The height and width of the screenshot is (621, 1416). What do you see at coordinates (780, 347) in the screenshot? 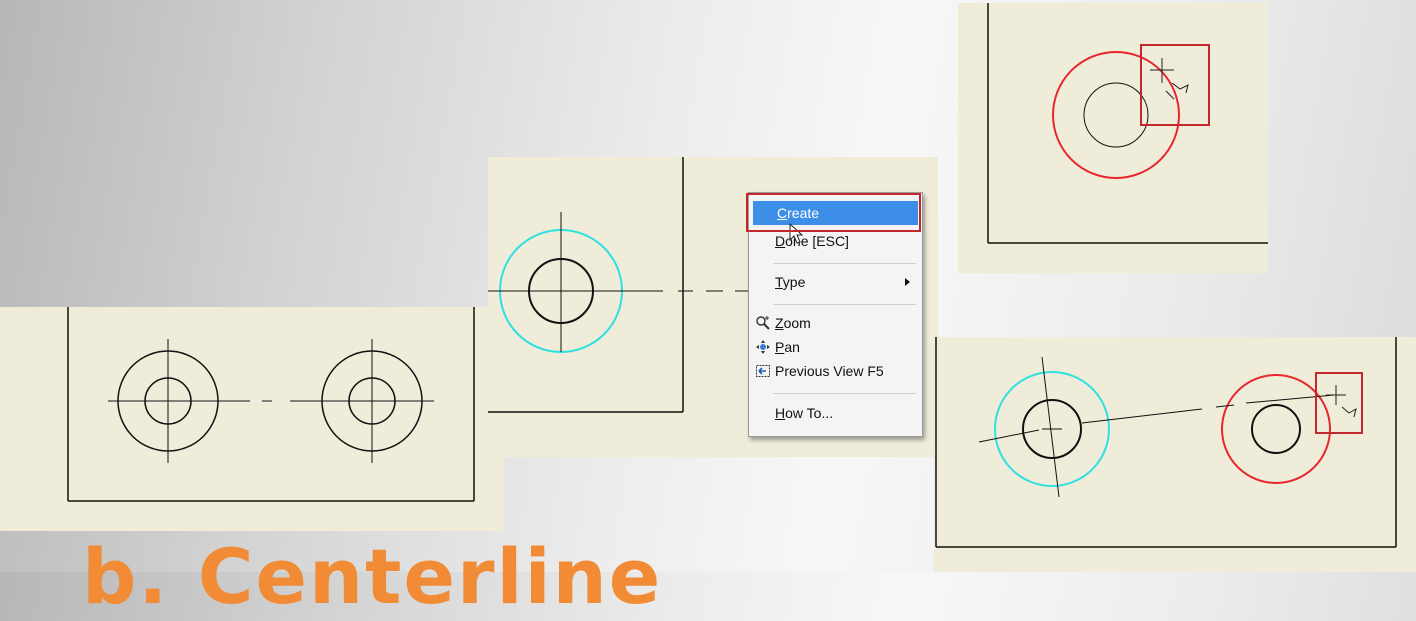
I see `menu-item-pan-mnemonic: P` at bounding box center [780, 347].